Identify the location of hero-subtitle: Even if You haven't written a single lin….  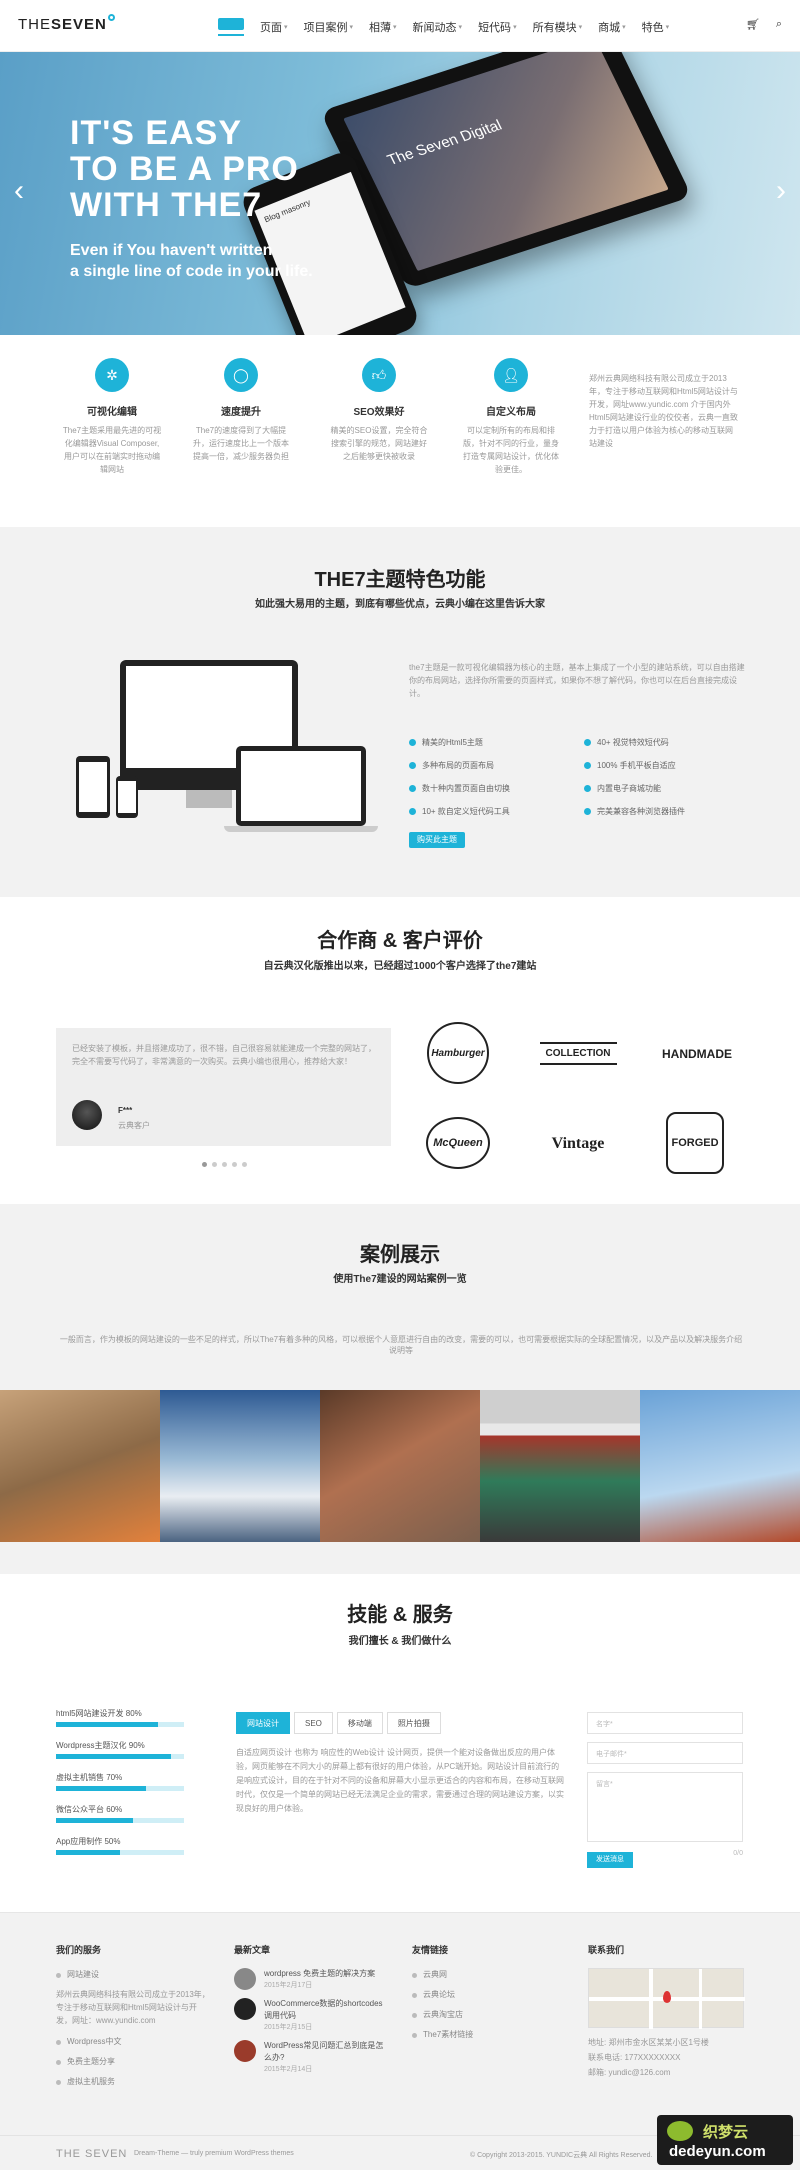
(191, 261).